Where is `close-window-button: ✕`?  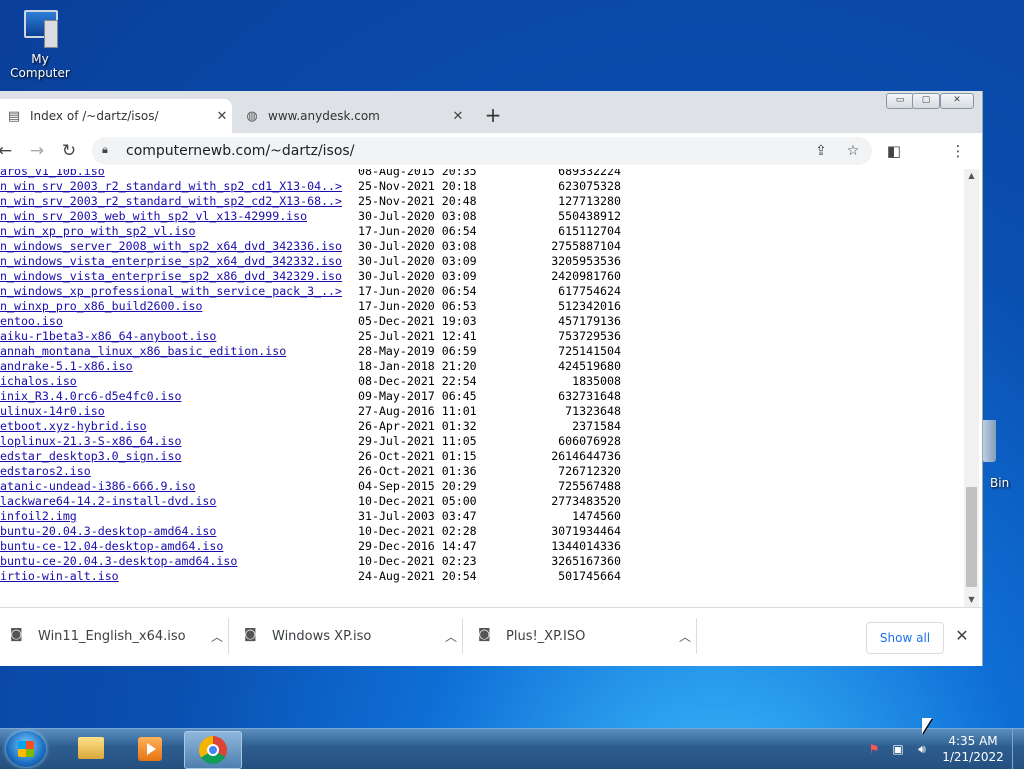 close-window-button: ✕ is located at coordinates (957, 101).